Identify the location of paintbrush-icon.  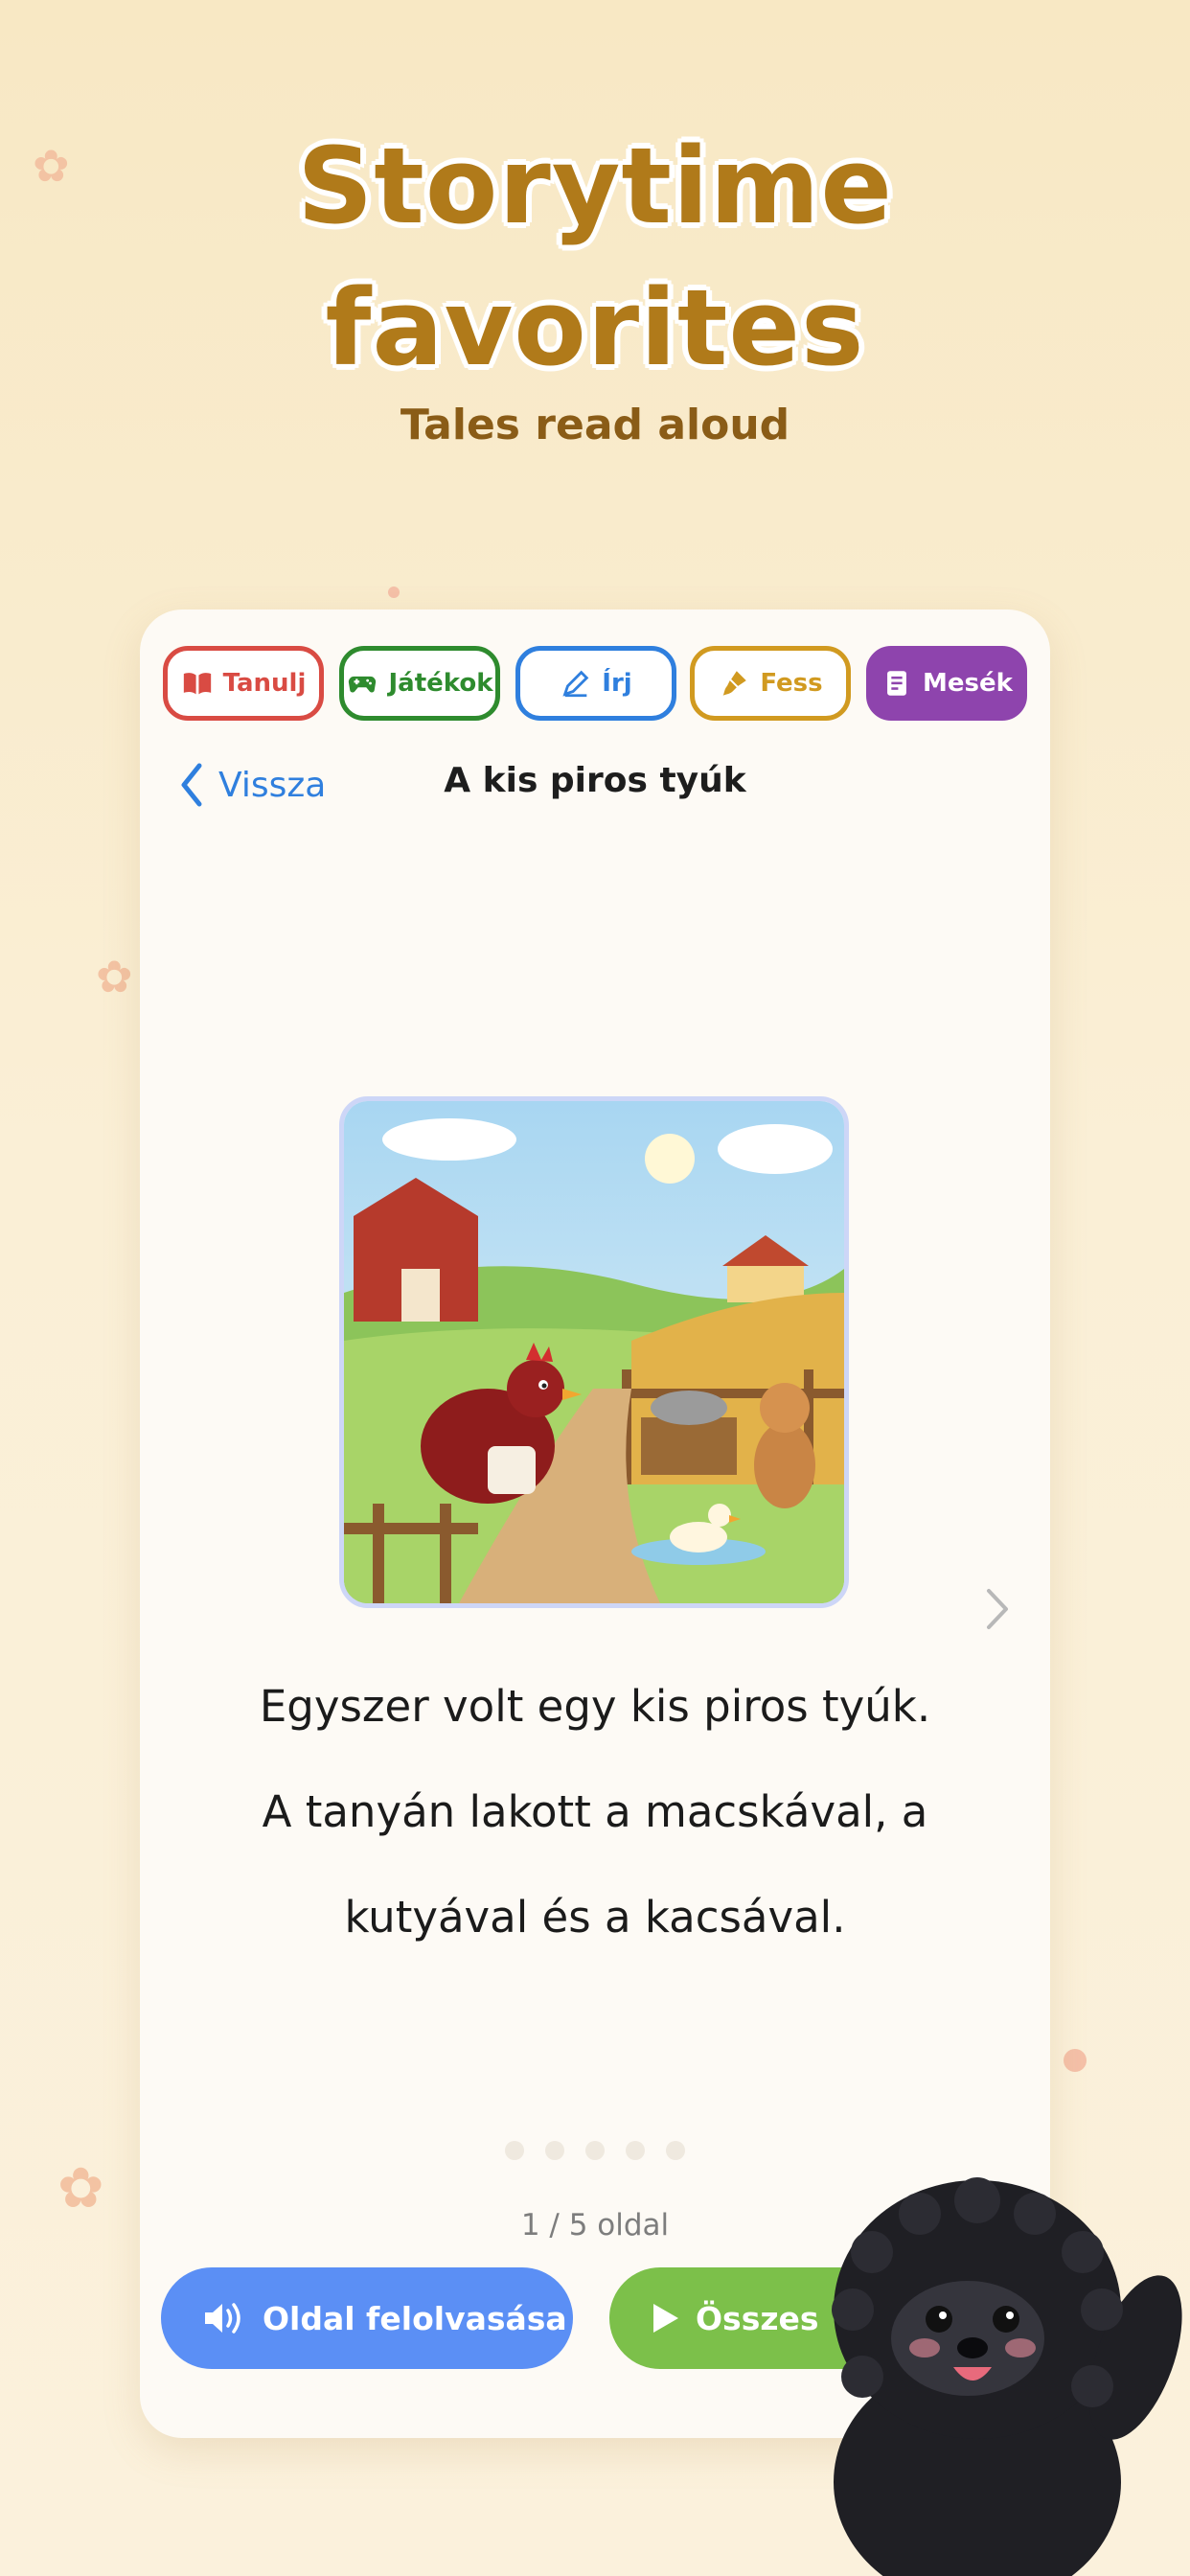
(735, 683).